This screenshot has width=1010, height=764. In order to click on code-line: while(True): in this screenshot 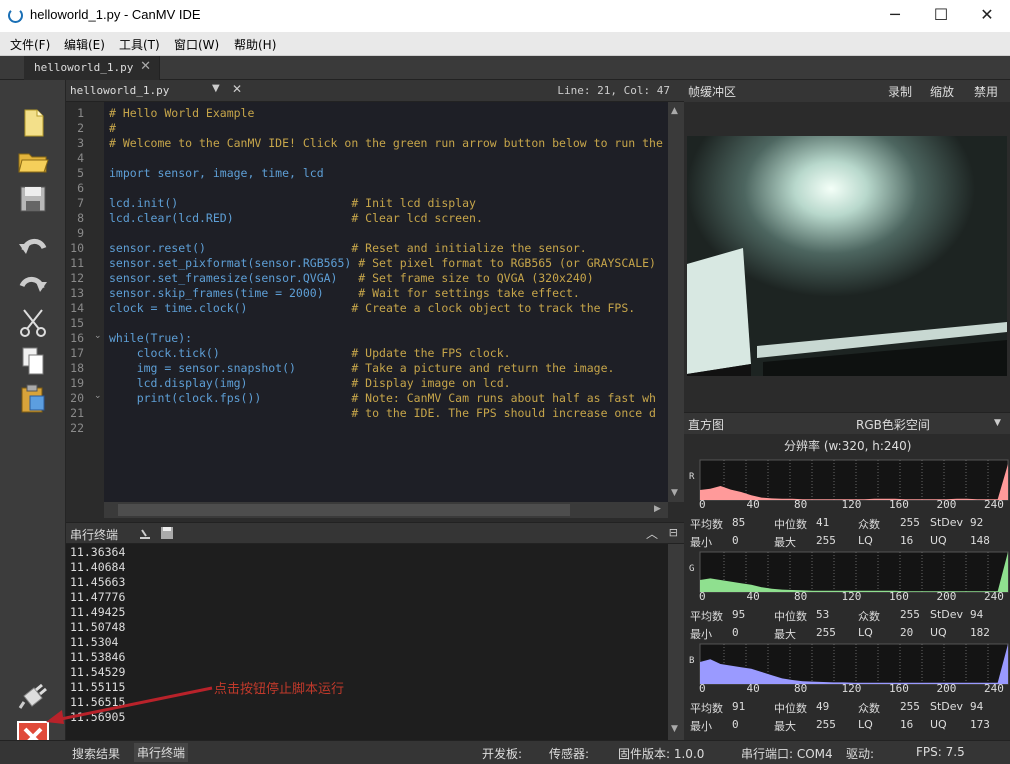, I will do `click(151, 338)`.